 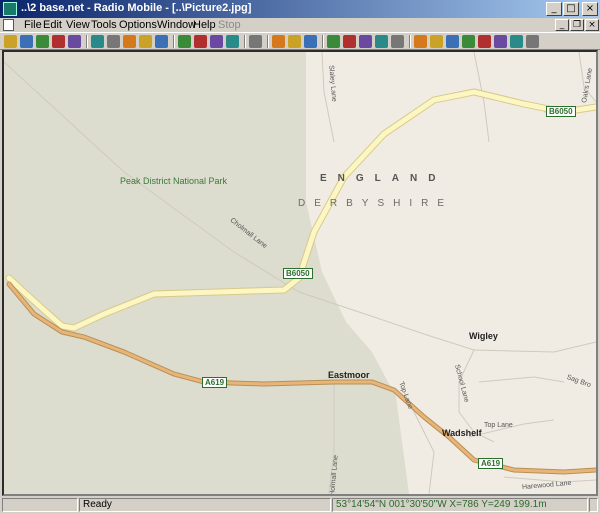 I want to click on mdi-restore-button: ❐, so click(x=577, y=25).